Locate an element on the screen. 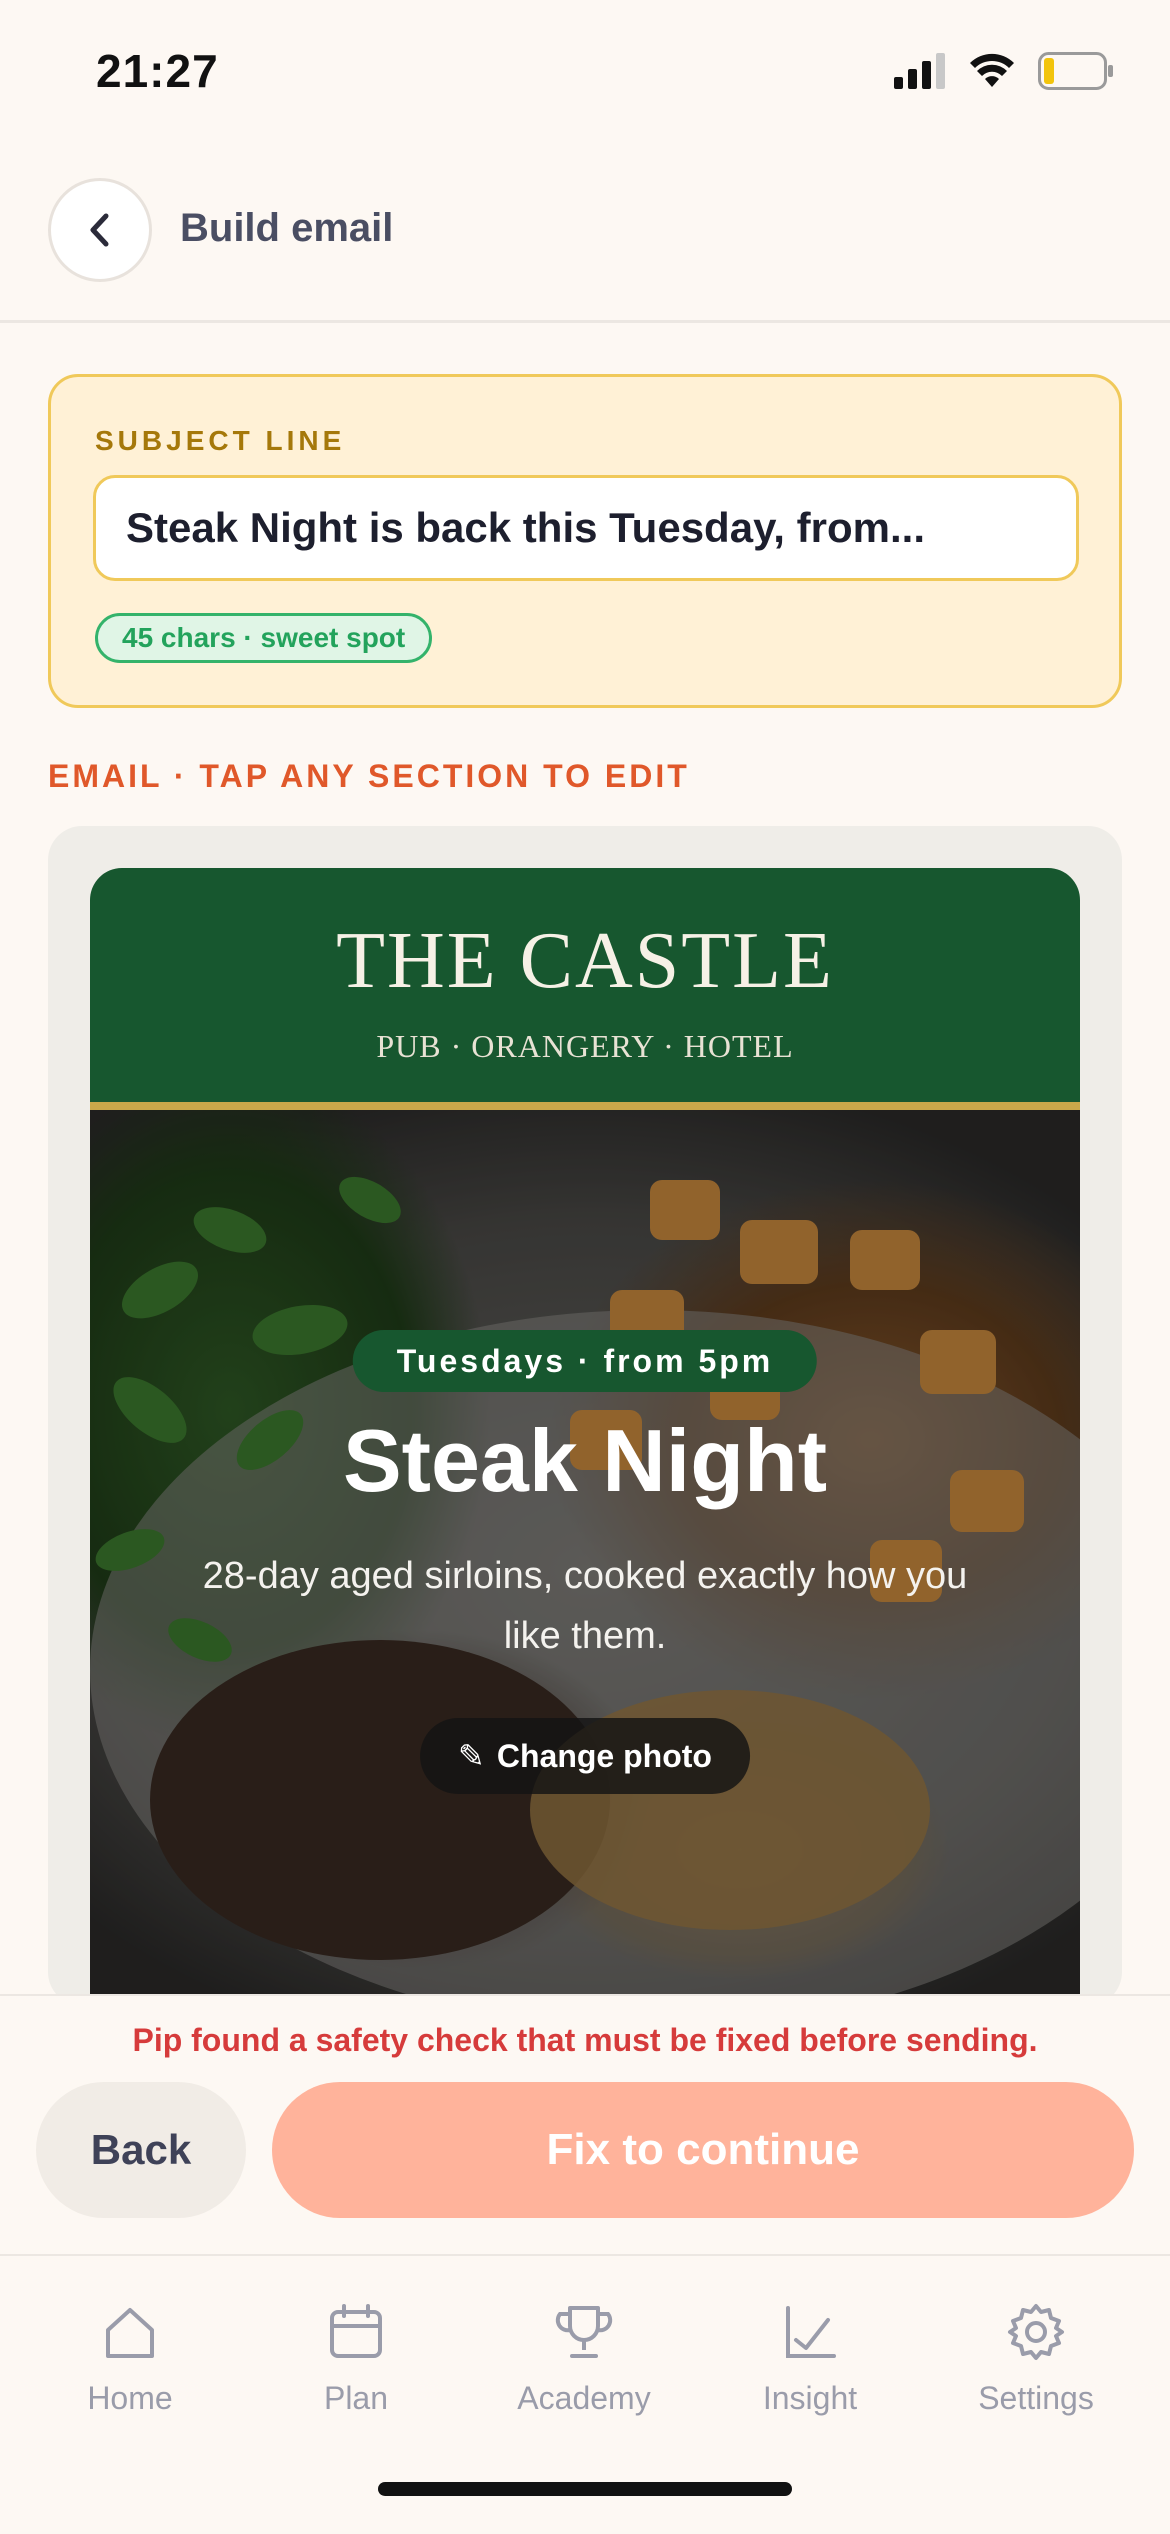  top-header: Build email is located at coordinates (585, 236).